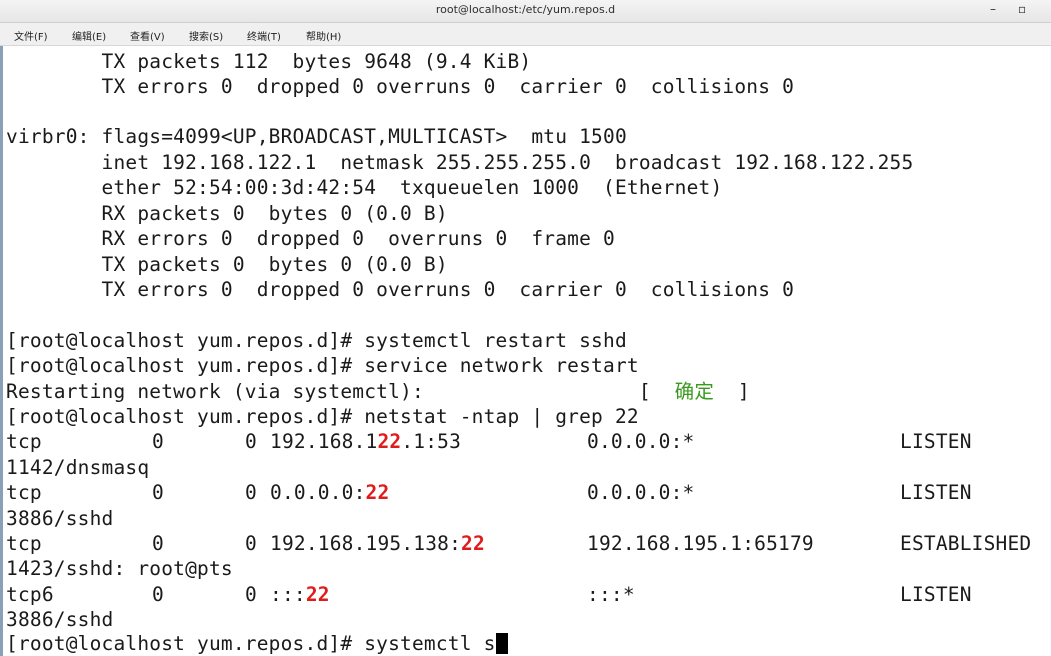  What do you see at coordinates (501, 643) in the screenshot?
I see `text-cursor` at bounding box center [501, 643].